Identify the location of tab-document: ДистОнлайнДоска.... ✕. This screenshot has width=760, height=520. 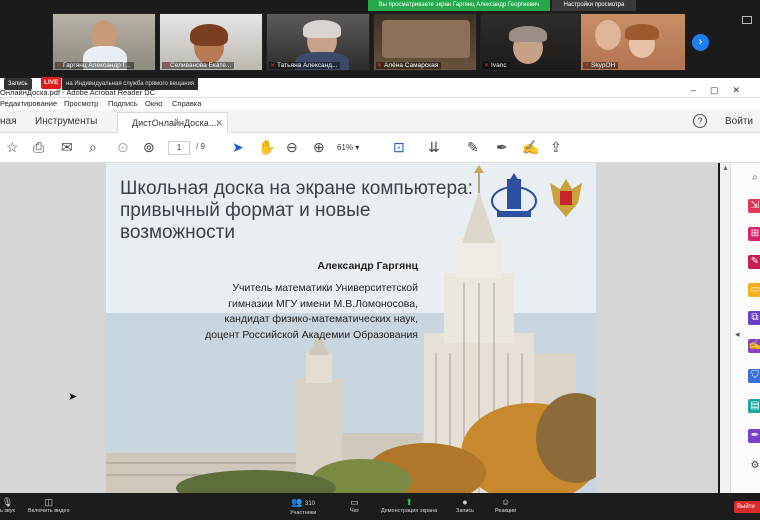
(172, 122).